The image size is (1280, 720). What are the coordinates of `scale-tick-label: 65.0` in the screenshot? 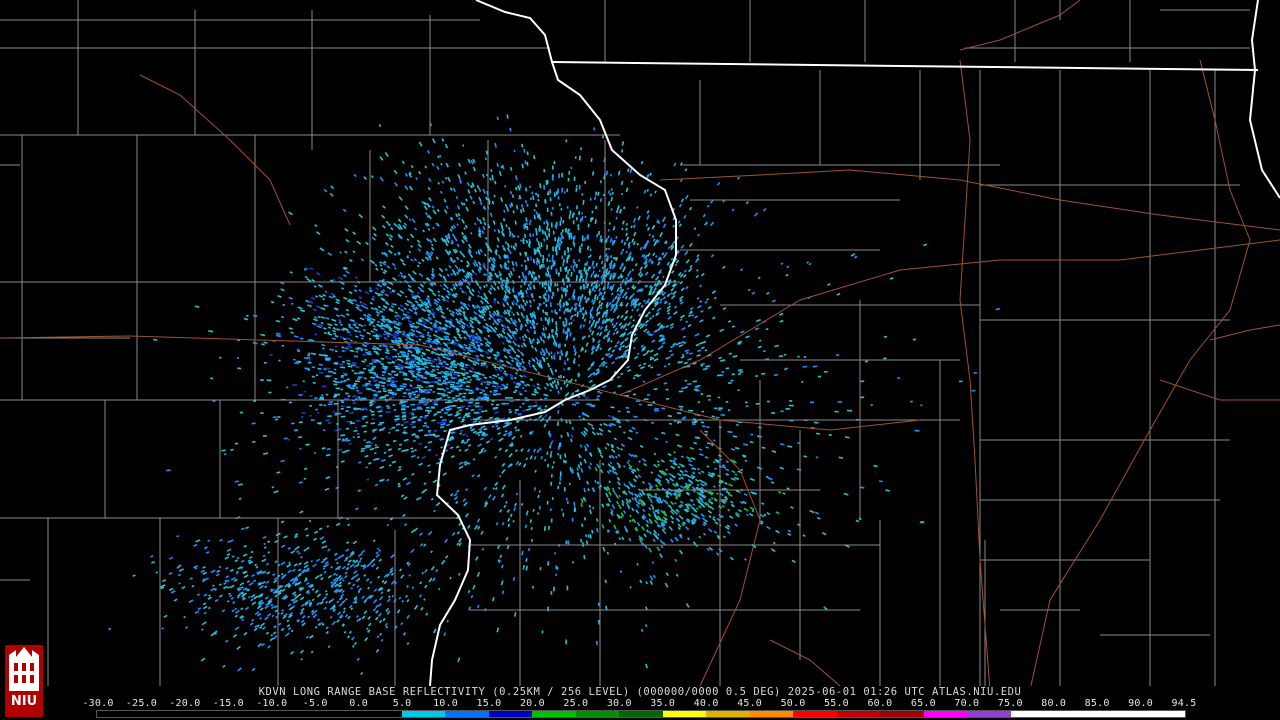 It's located at (923, 703).